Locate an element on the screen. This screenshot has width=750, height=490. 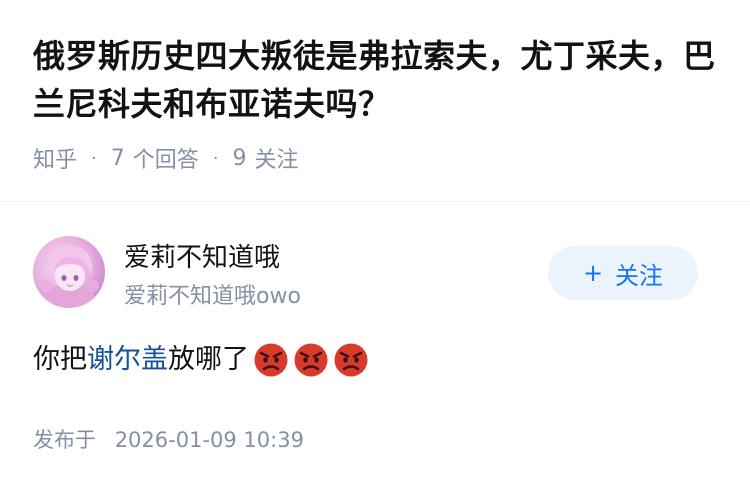
follow-button-label: 关注 is located at coordinates (639, 275).